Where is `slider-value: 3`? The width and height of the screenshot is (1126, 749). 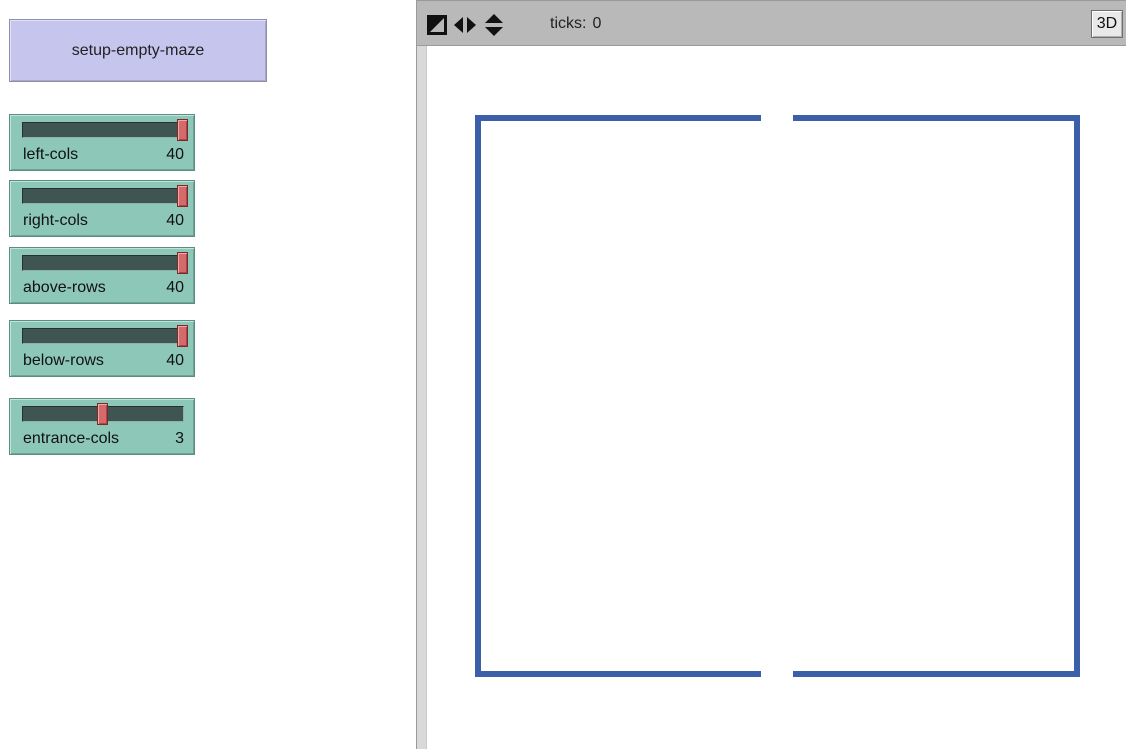
slider-value: 3 is located at coordinates (179, 438).